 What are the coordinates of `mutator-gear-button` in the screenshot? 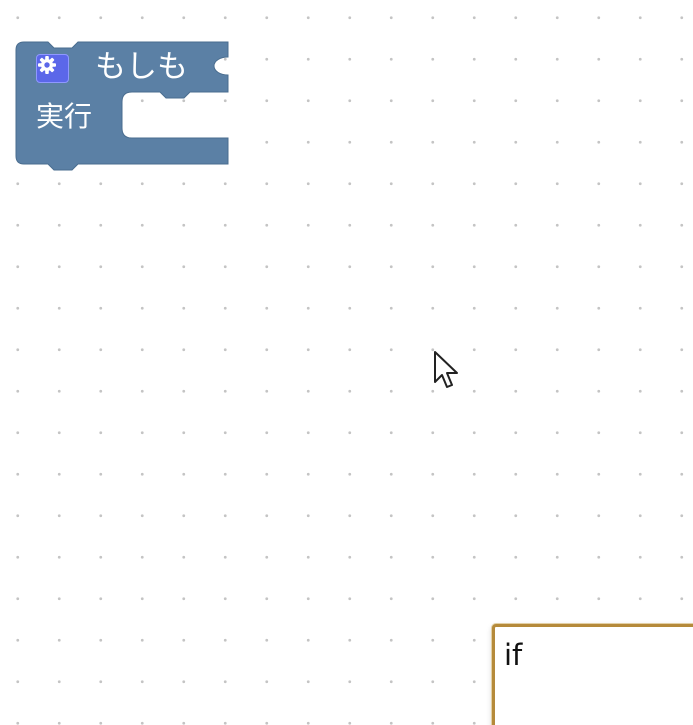 It's located at (52, 68).